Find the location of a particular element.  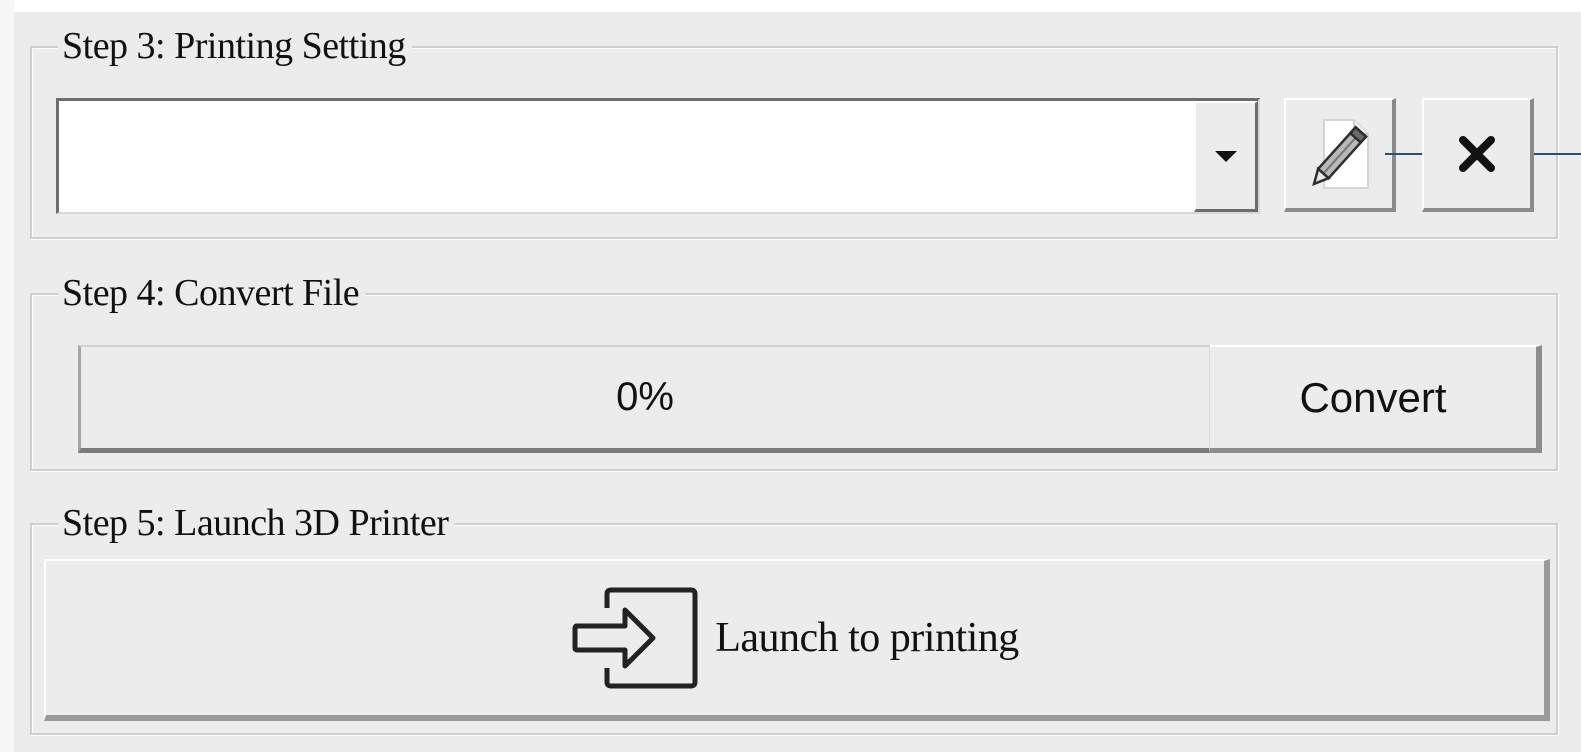

printing-setting-title: Step 3: Printing Setting is located at coordinates (235, 46).